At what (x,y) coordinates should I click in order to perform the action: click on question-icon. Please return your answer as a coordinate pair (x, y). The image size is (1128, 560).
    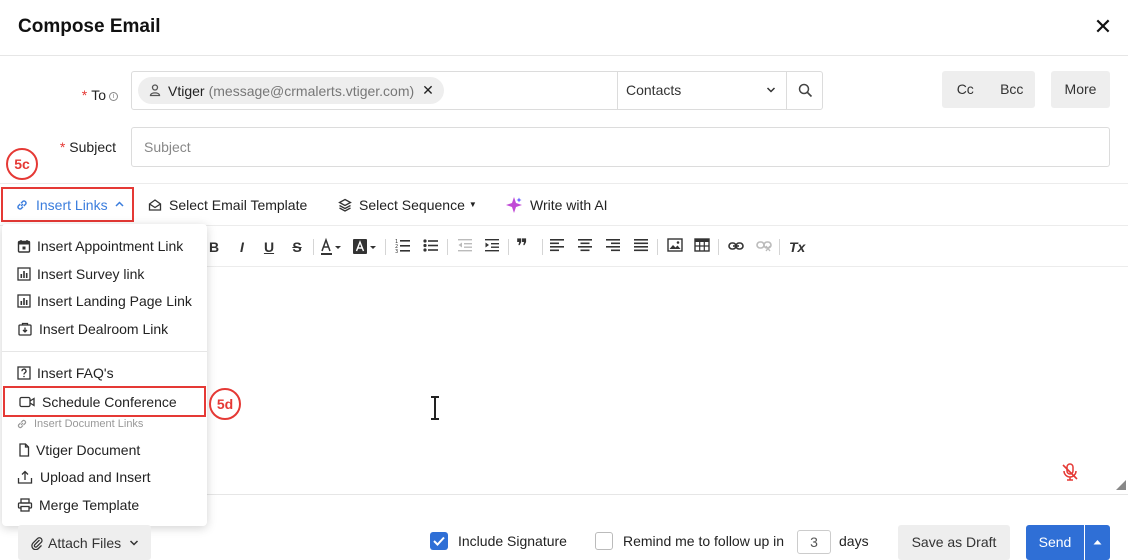
    Looking at the image, I should click on (24, 373).